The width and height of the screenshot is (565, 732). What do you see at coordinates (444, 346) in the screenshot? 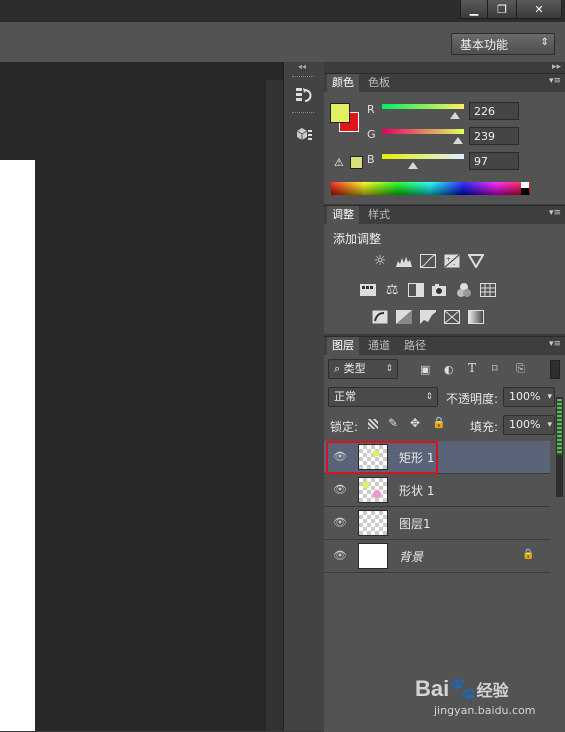
I see `layers-panel-tabs: 图层 通道 路径 ▾≡` at bounding box center [444, 346].